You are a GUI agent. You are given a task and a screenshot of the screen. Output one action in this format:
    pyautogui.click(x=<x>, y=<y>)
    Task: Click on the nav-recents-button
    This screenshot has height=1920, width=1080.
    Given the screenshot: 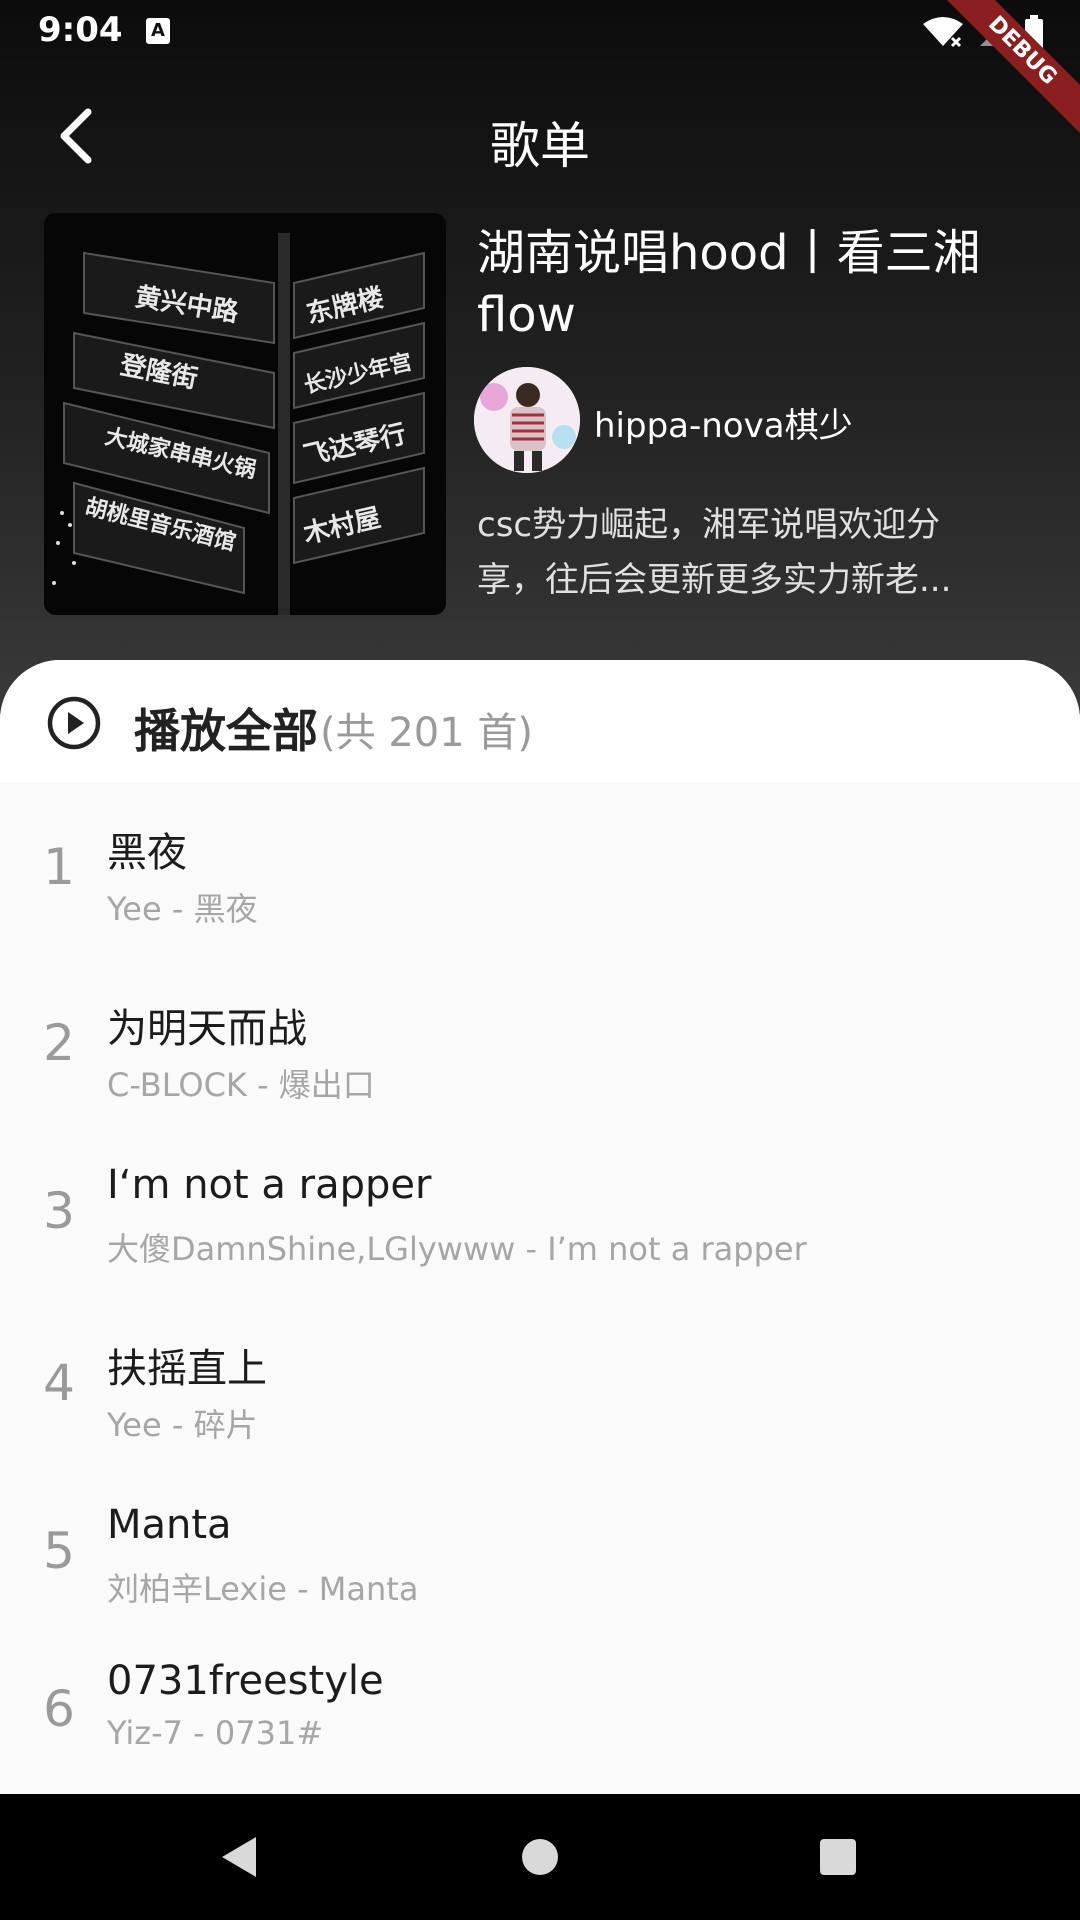 What is the action you would take?
    pyautogui.click(x=838, y=1857)
    